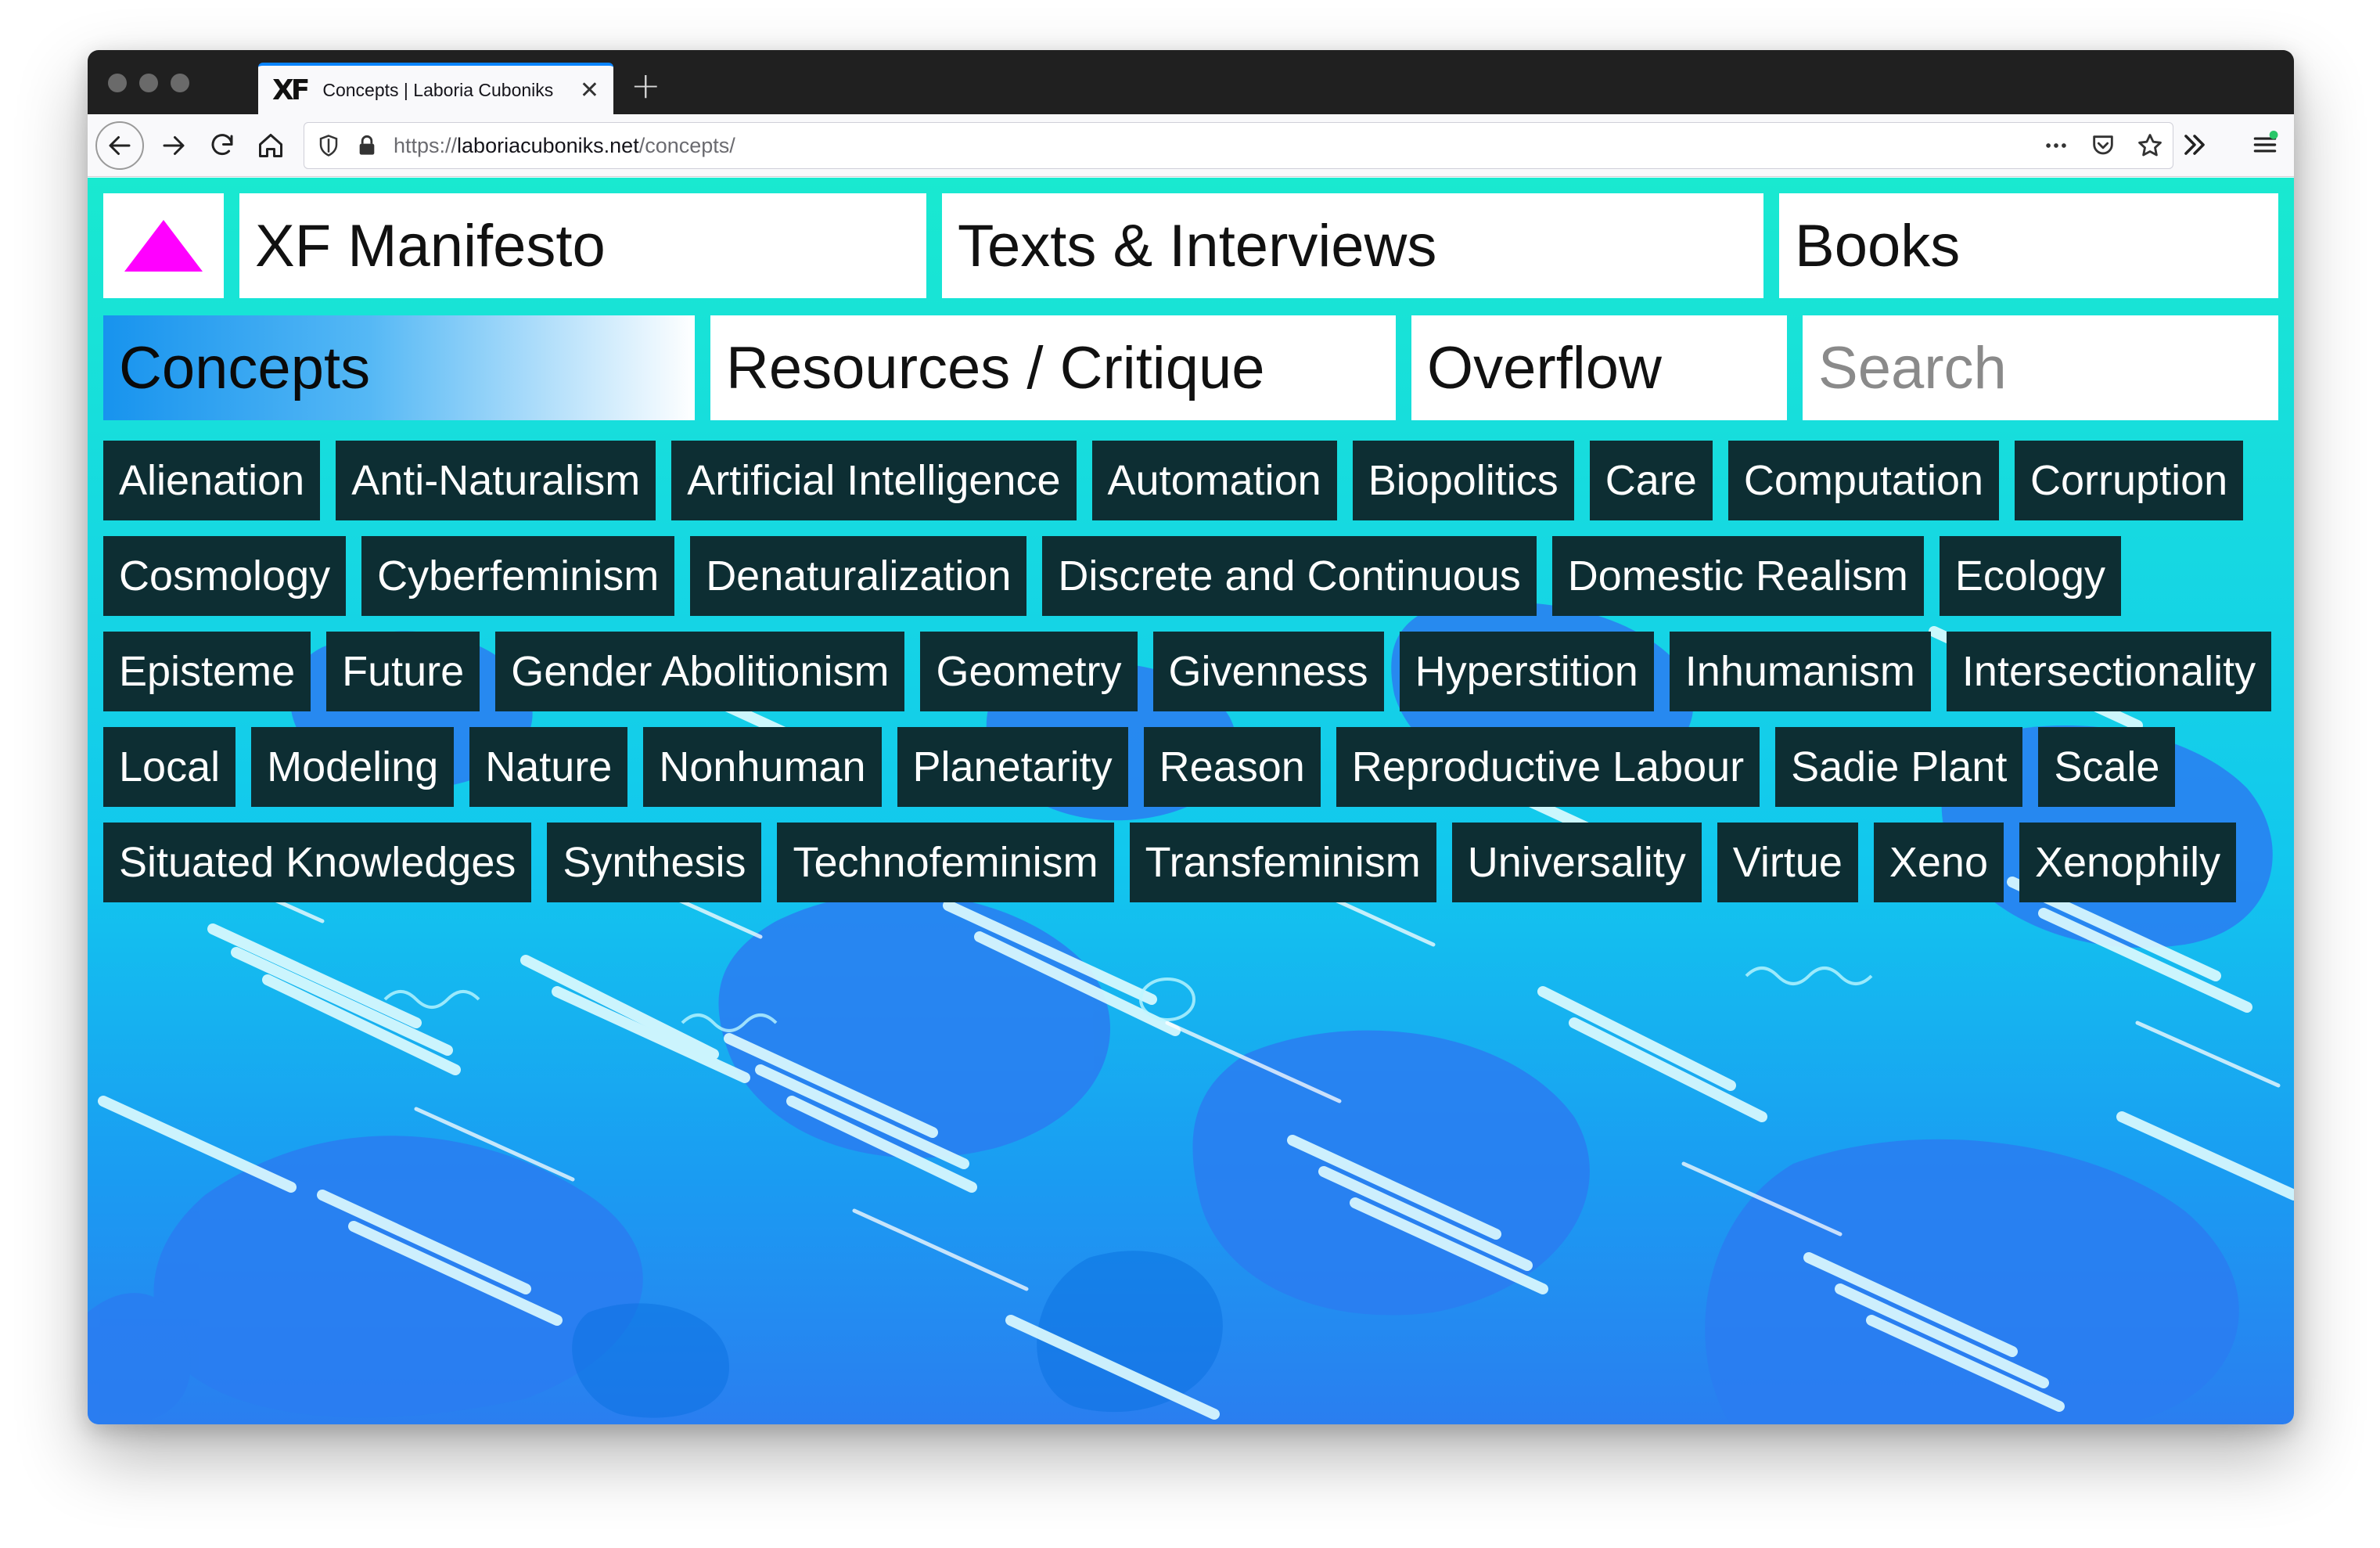  What do you see at coordinates (2030, 576) in the screenshot?
I see `concept-tag-ecology: Ecology` at bounding box center [2030, 576].